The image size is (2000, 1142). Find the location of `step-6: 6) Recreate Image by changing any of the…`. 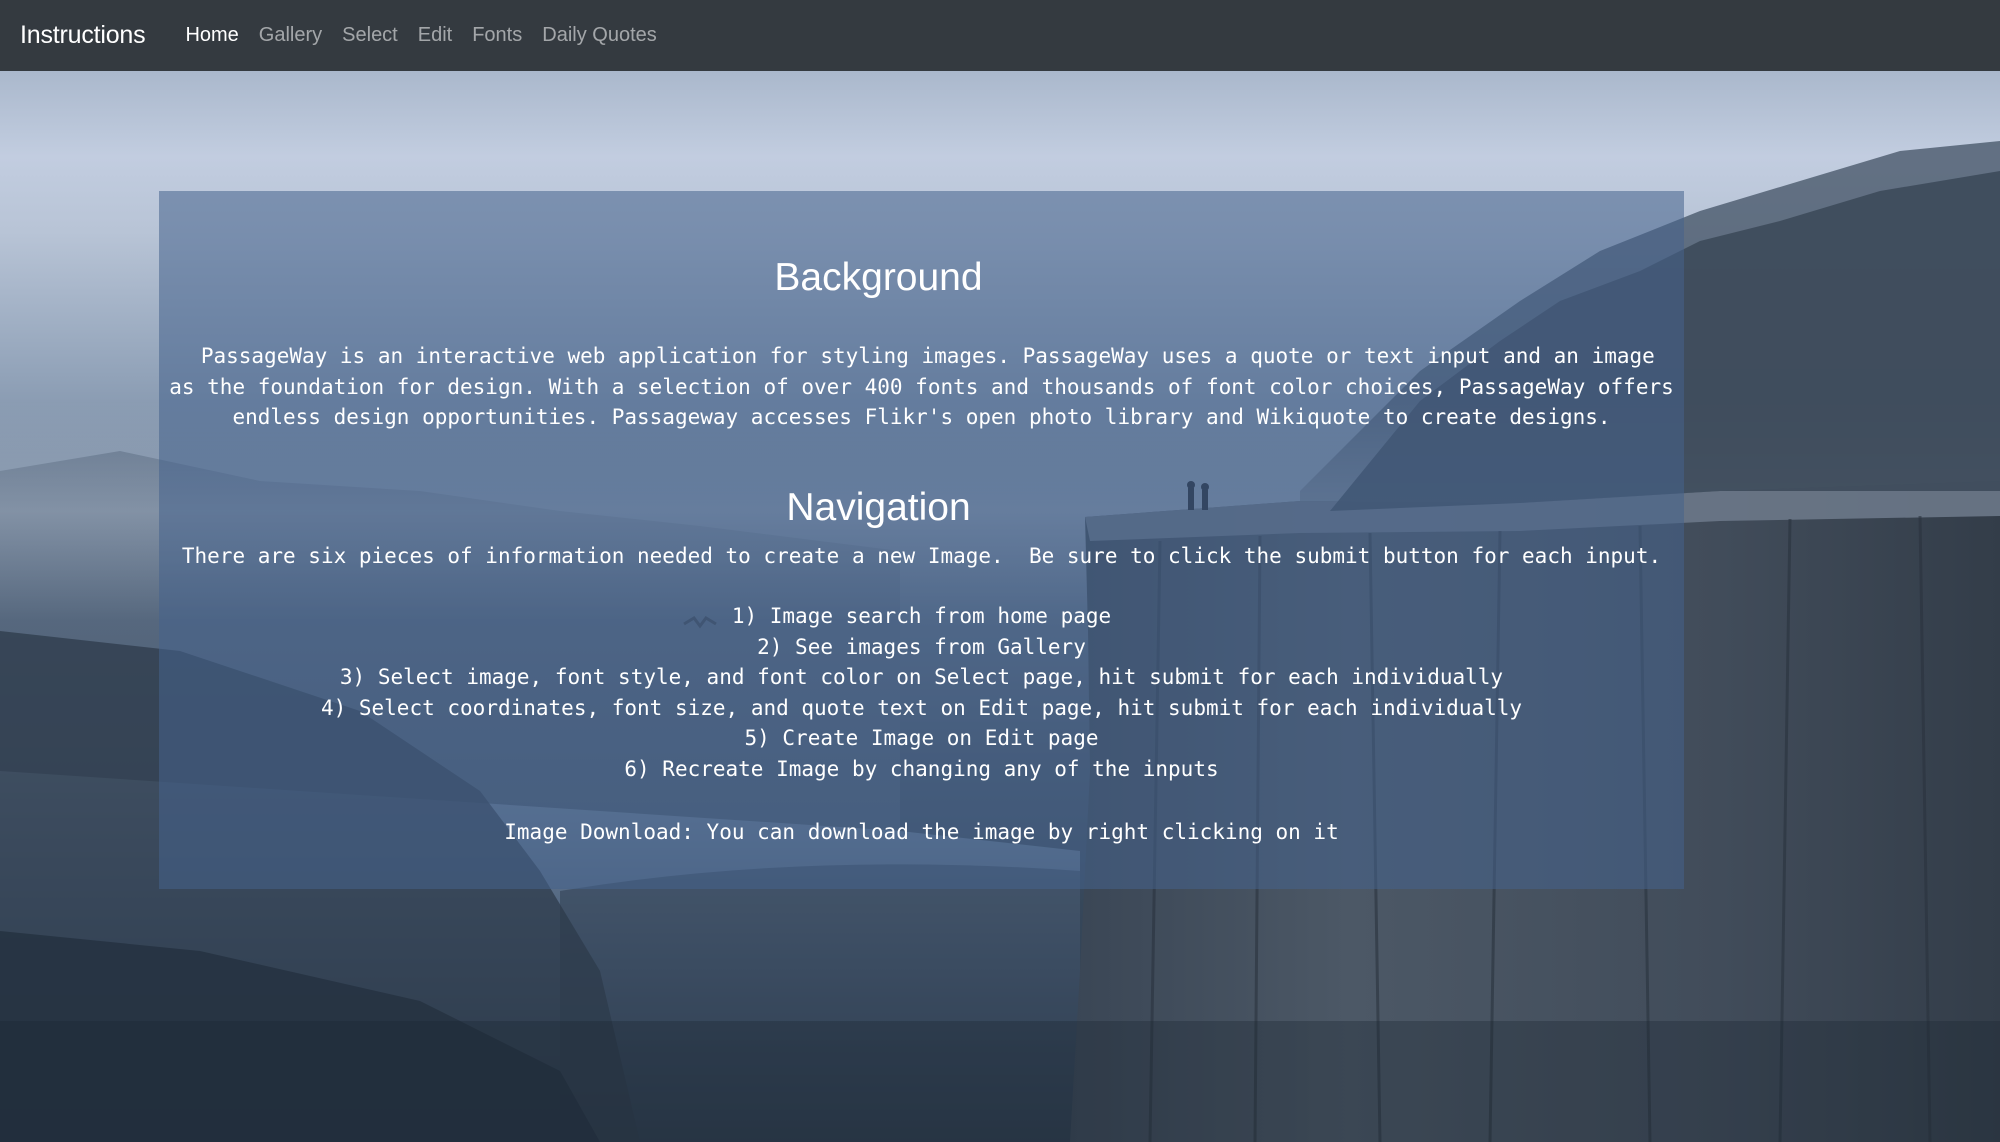

step-6: 6) Recreate Image by changing any of the… is located at coordinates (921, 768).